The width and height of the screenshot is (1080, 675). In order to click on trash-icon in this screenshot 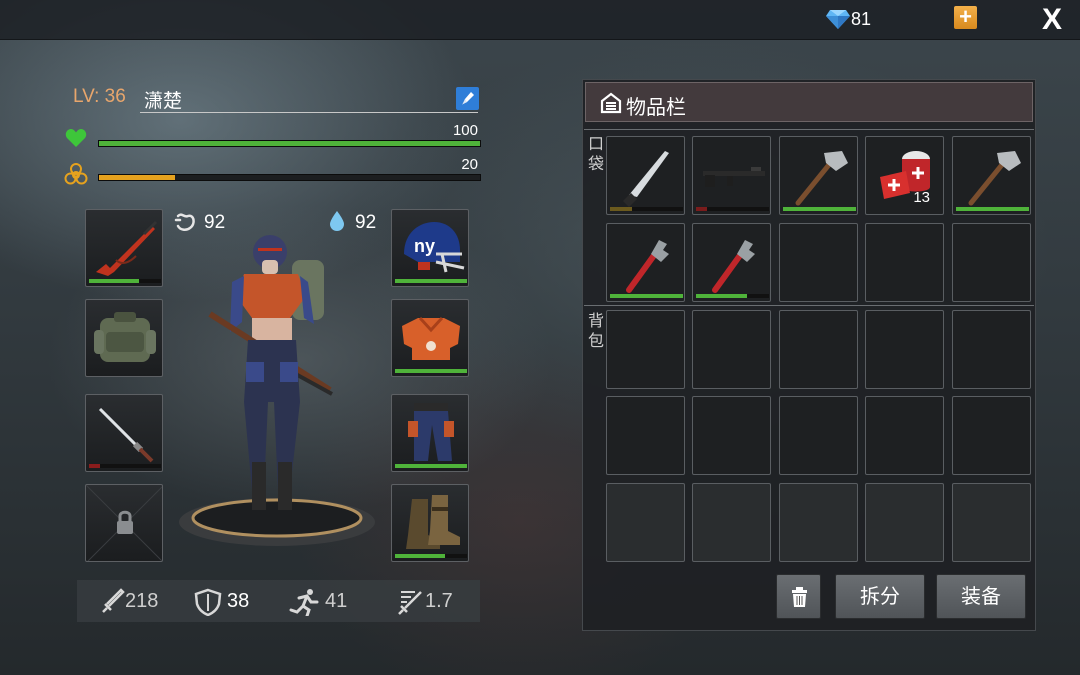, I will do `click(799, 597)`.